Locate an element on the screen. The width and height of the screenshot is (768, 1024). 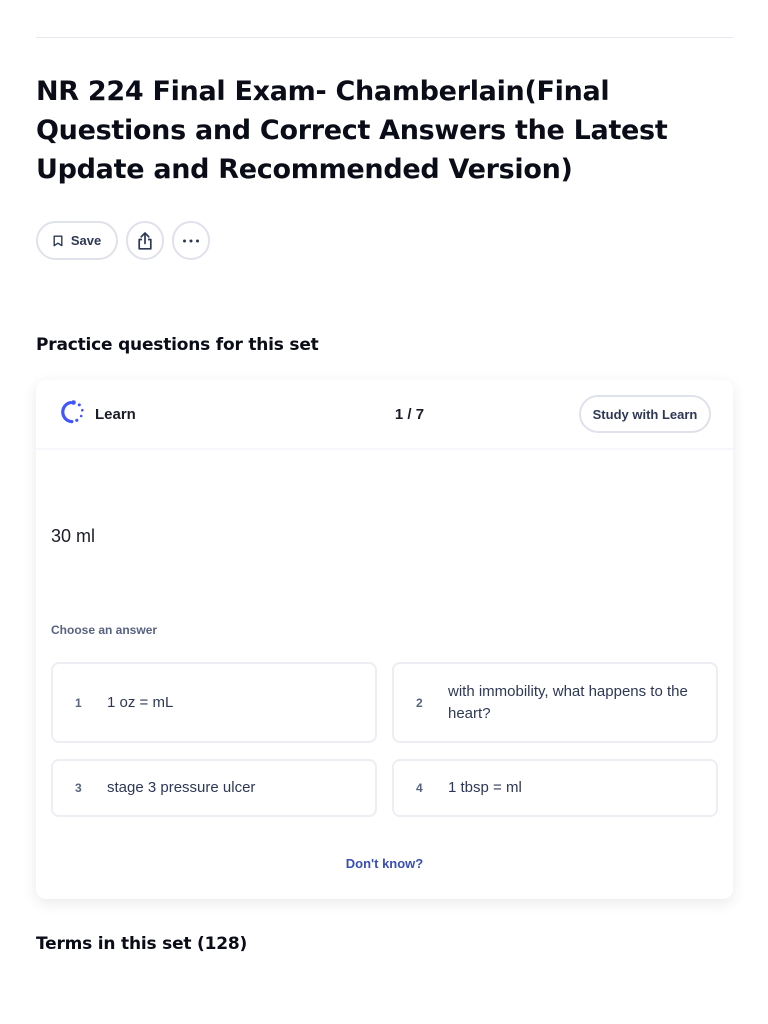
more-button is located at coordinates (191, 240).